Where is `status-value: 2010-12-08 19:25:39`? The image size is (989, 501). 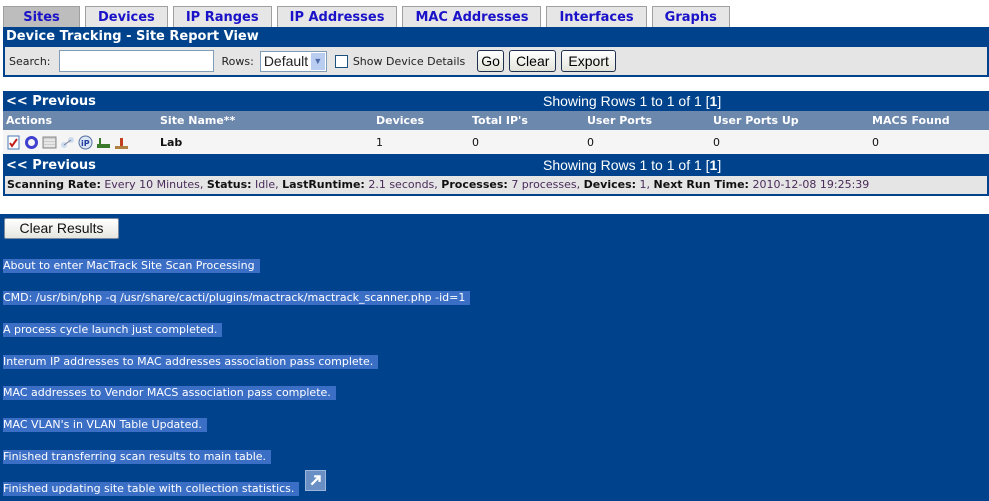
status-value: 2010-12-08 19:25:39 is located at coordinates (811, 184).